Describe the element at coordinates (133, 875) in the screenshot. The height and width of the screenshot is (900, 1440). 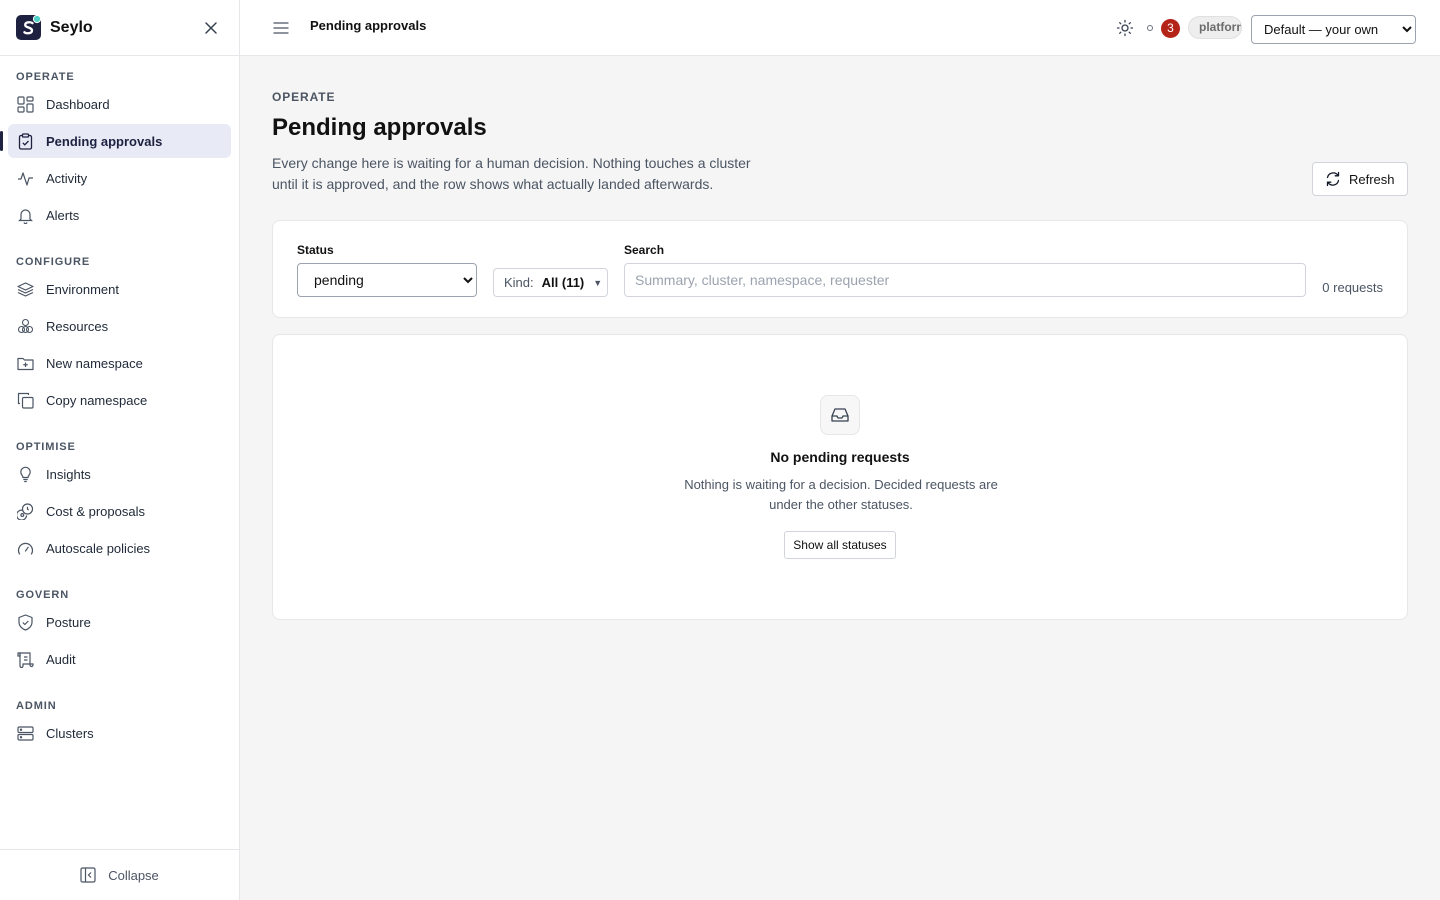
I see `collapse-label: Collapse` at that location.